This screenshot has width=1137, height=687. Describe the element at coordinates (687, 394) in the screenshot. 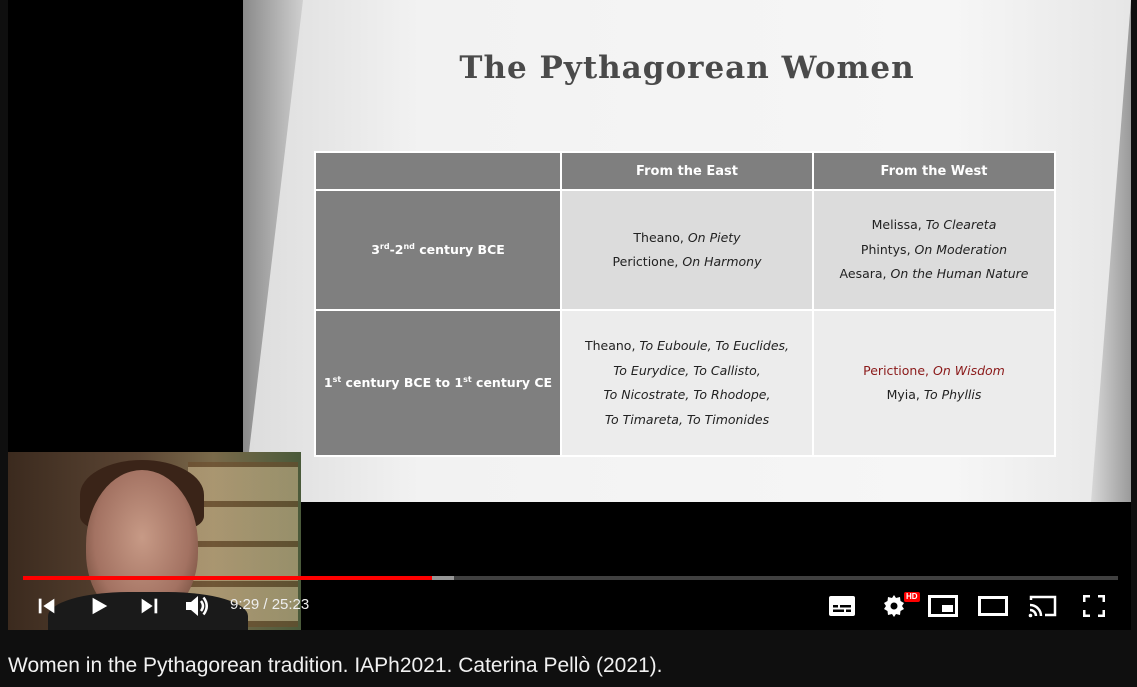

I see `list-item: To Nicostrate, To Rhodope,` at that location.